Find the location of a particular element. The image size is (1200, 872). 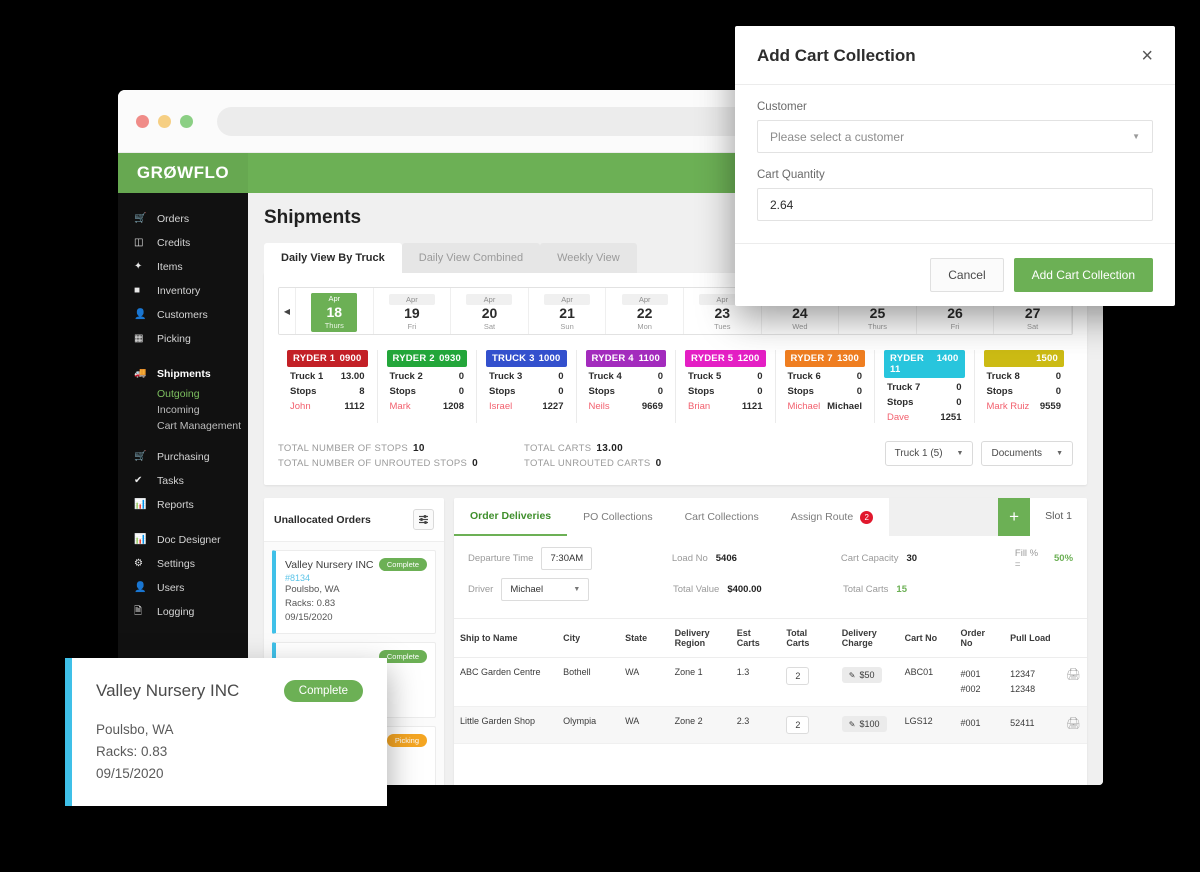

delivery-charge-edit-button: ✎ $100 is located at coordinates (864, 724).